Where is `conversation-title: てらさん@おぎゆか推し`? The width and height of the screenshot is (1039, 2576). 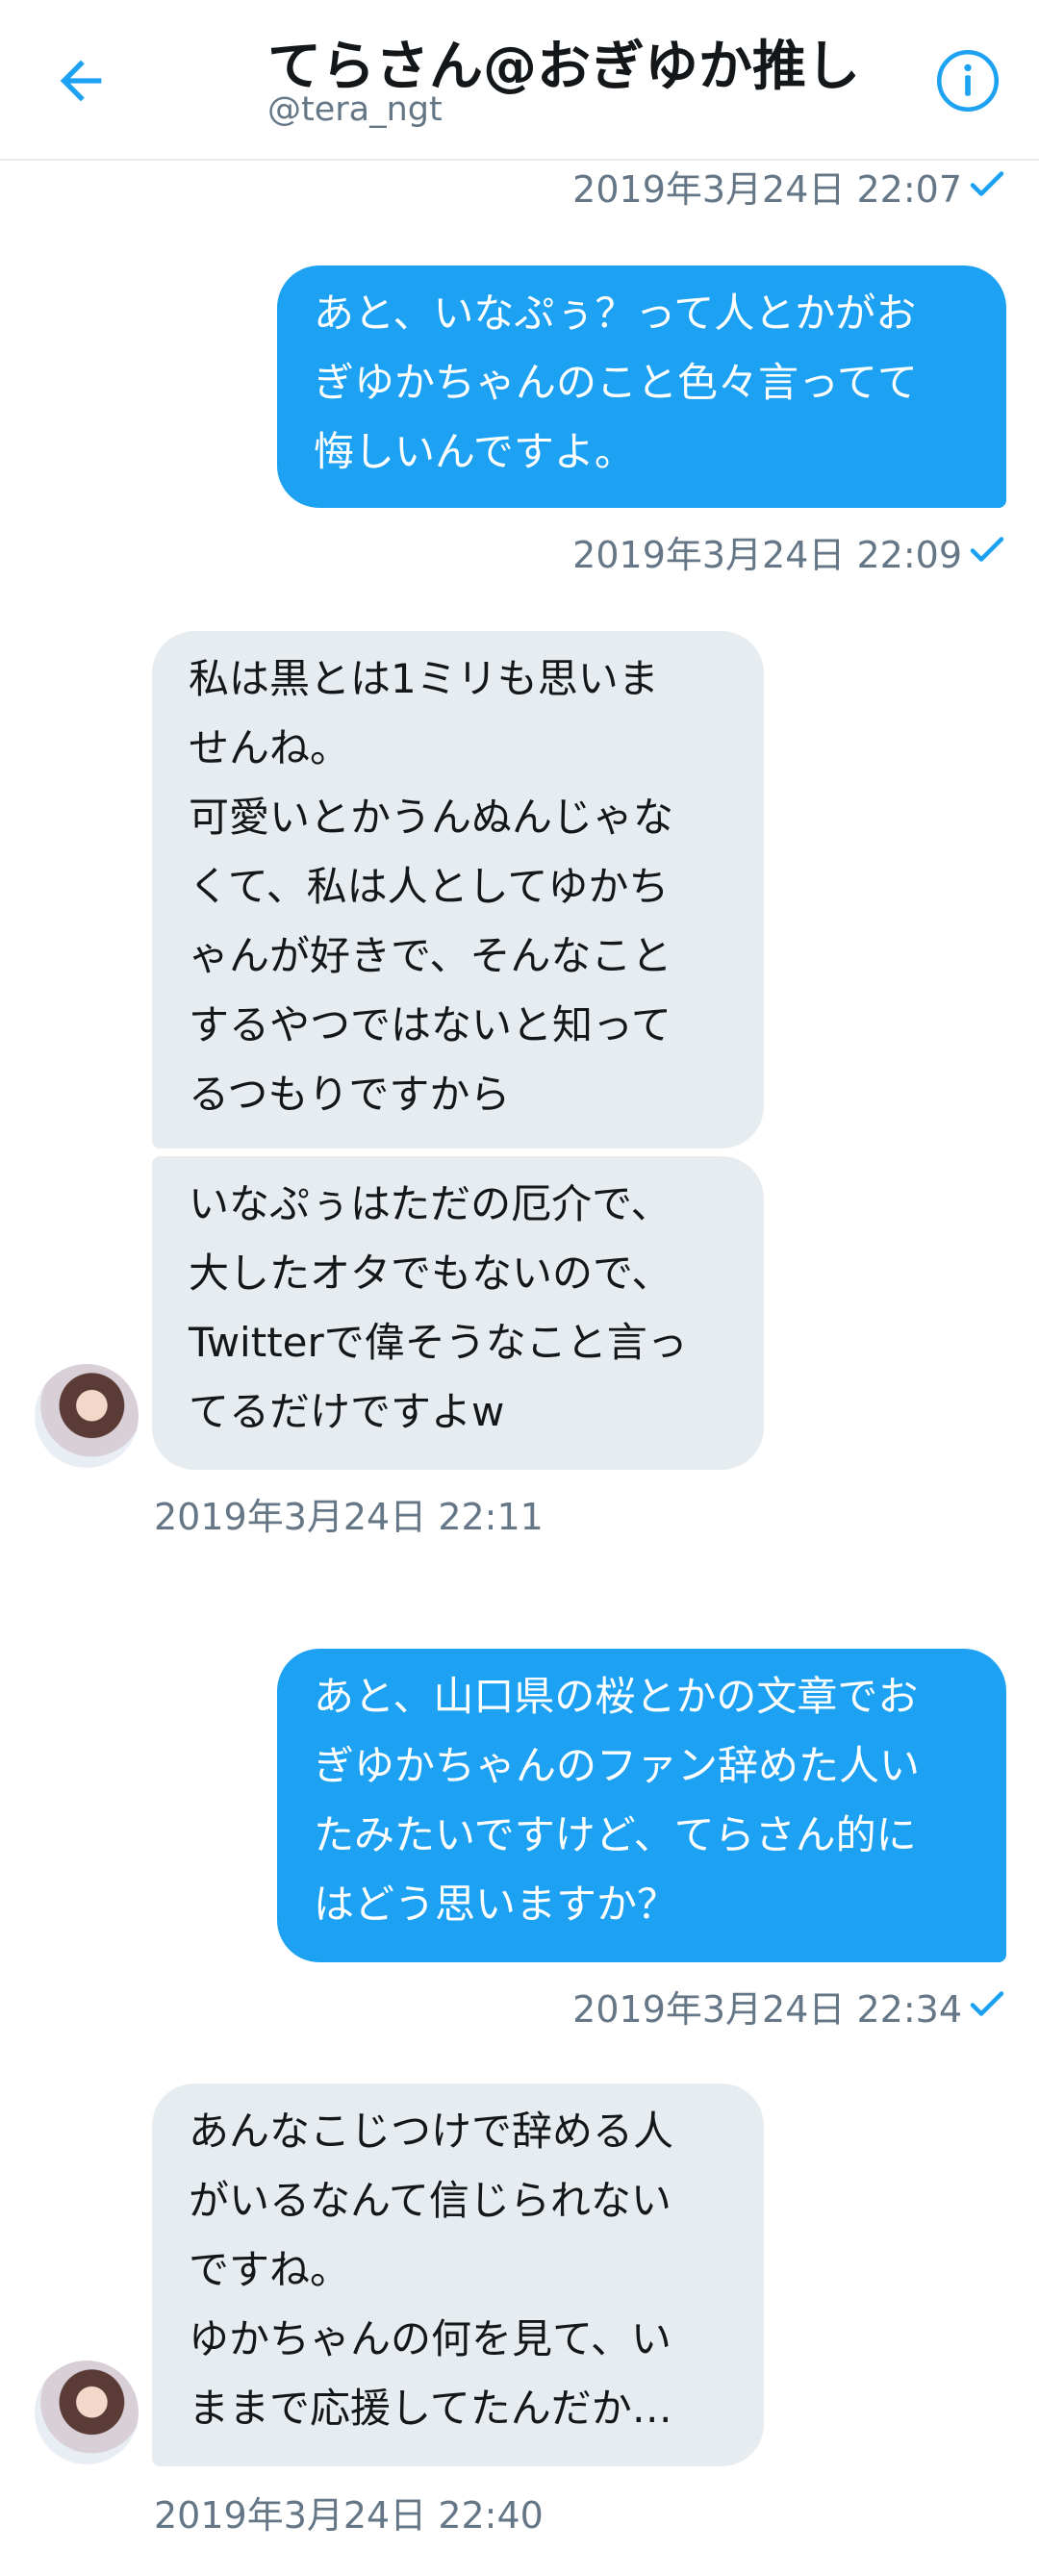 conversation-title: てらさん@おぎゆか推し is located at coordinates (563, 67).